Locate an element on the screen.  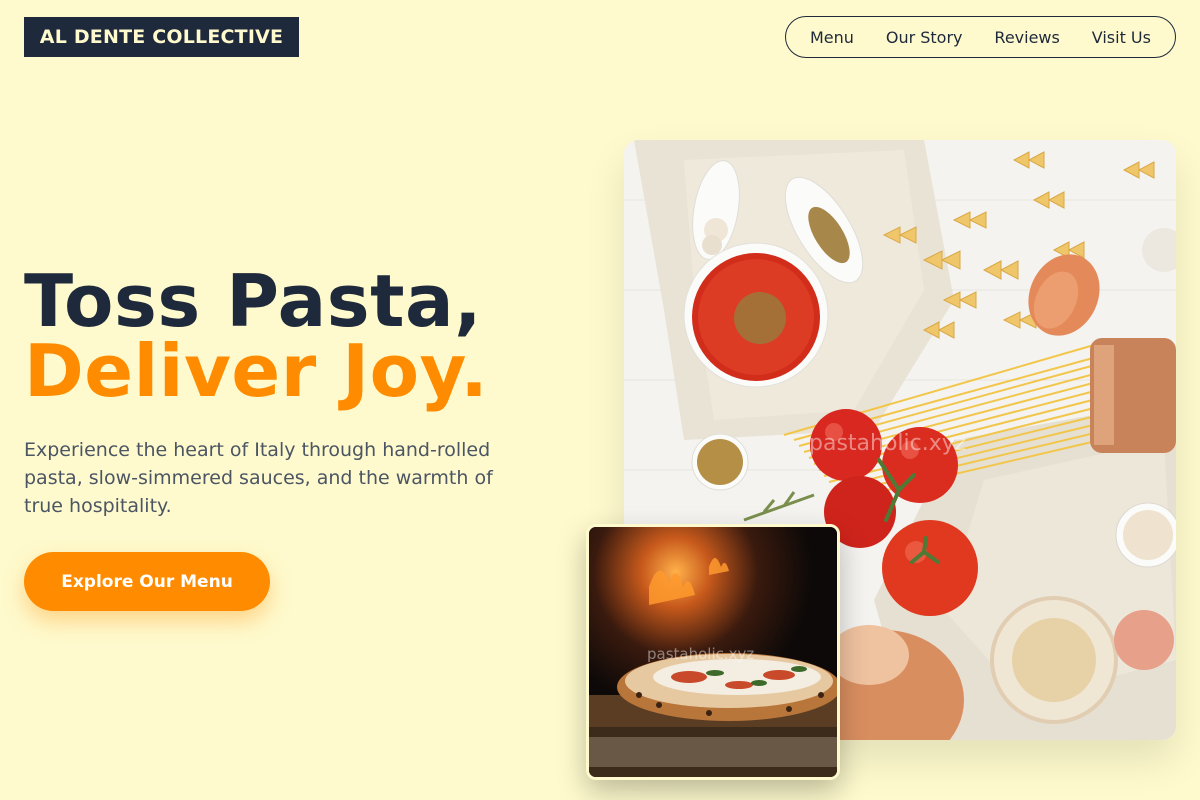
brand-logo: AL DENTE COLLECTIVE is located at coordinates (161, 37).